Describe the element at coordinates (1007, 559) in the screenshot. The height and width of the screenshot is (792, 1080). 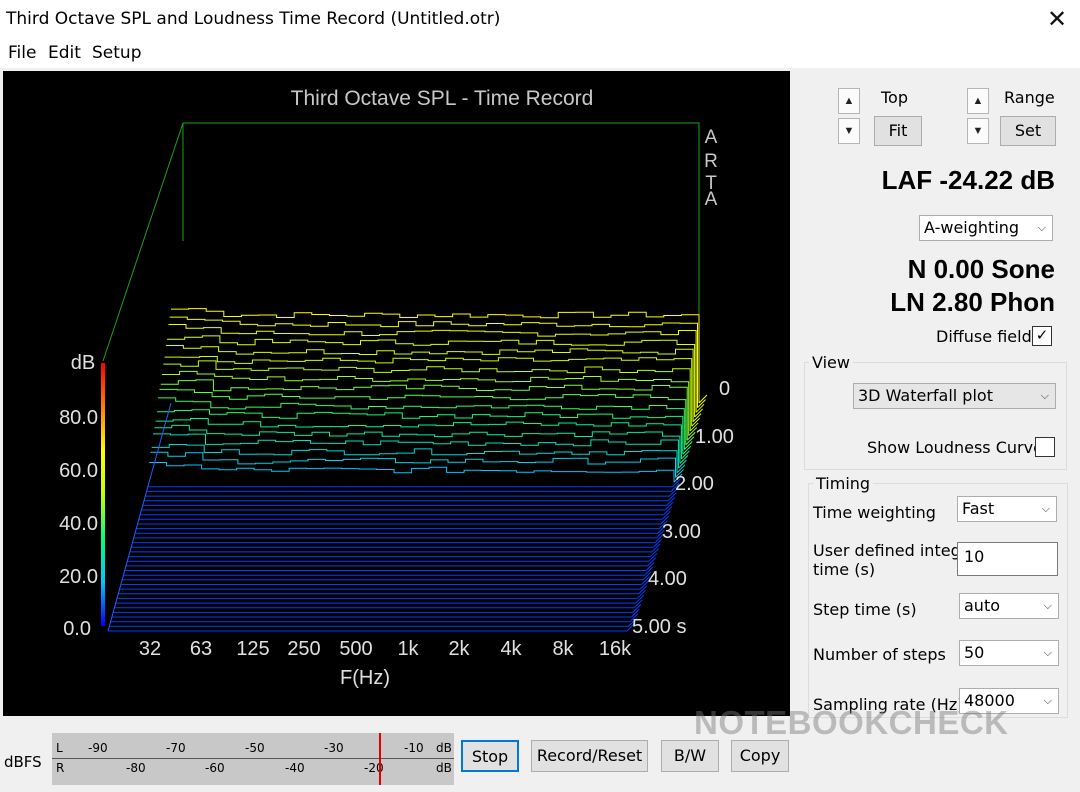
I see `integr-time-input: 10` at that location.